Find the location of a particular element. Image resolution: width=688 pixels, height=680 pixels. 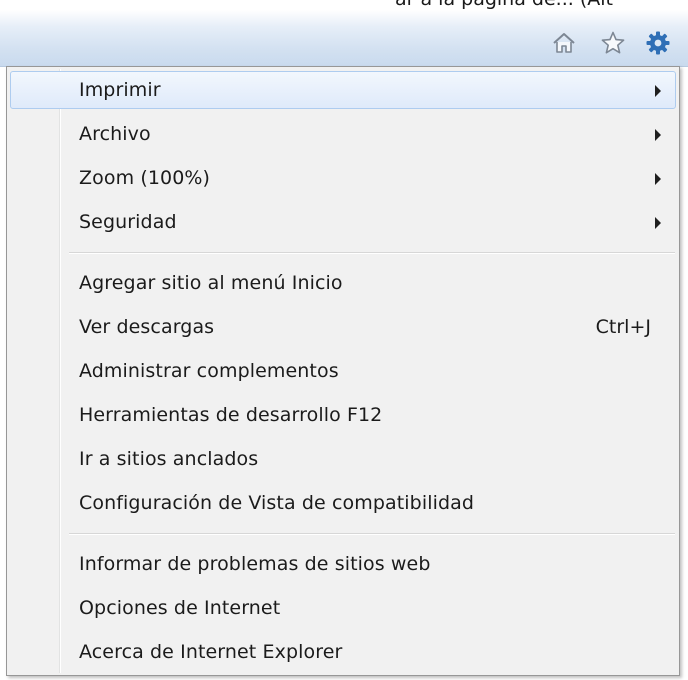

menu-item-shortcut: Ctrl+J is located at coordinates (623, 327).